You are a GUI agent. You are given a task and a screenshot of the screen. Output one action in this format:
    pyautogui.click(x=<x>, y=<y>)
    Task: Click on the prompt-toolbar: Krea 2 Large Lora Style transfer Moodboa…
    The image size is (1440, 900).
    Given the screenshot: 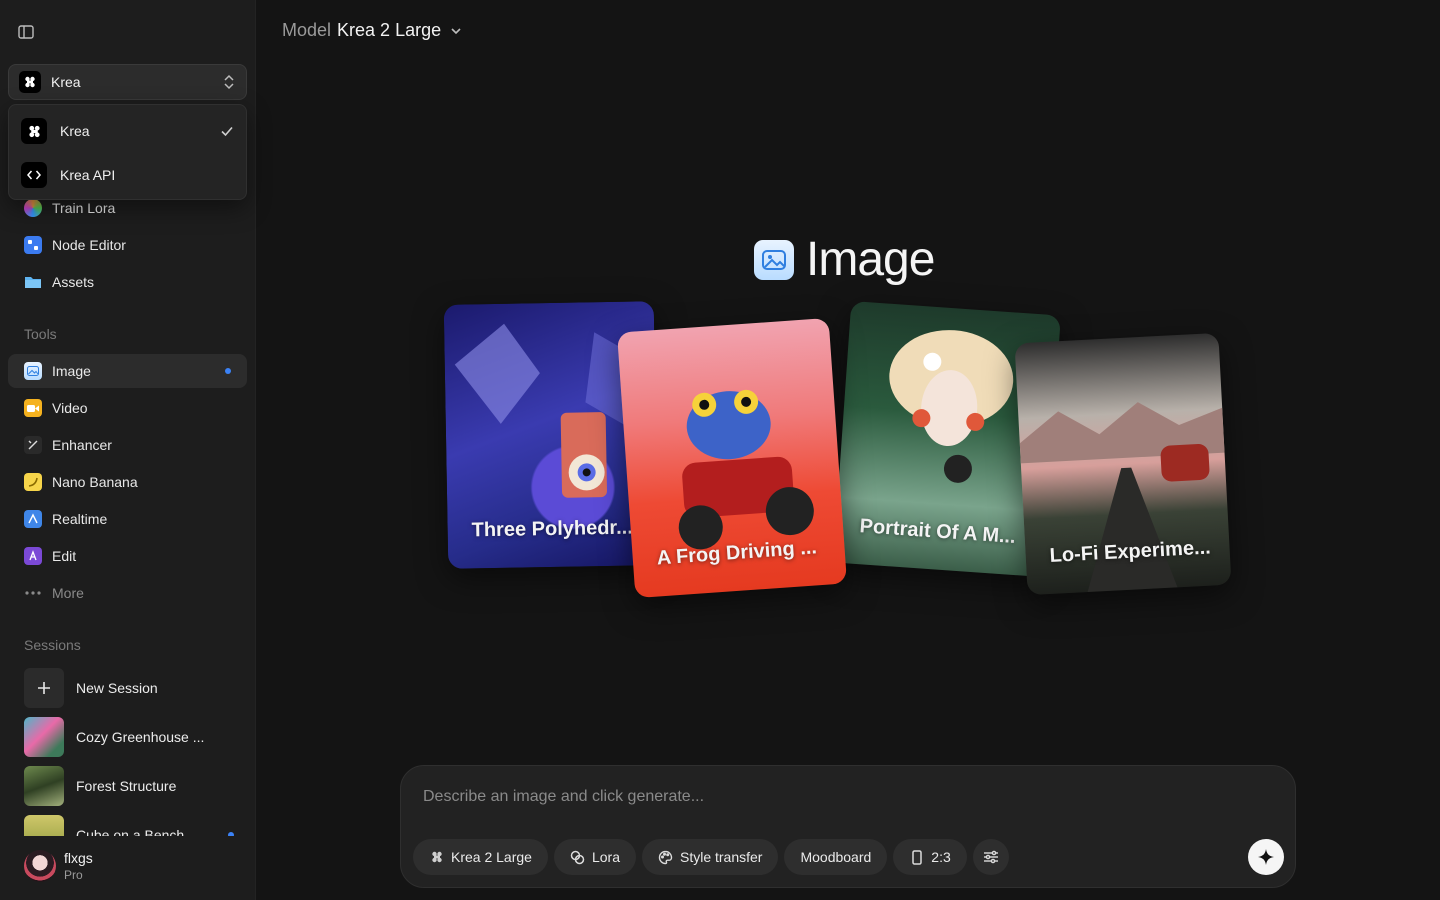 What is the action you would take?
    pyautogui.click(x=711, y=857)
    